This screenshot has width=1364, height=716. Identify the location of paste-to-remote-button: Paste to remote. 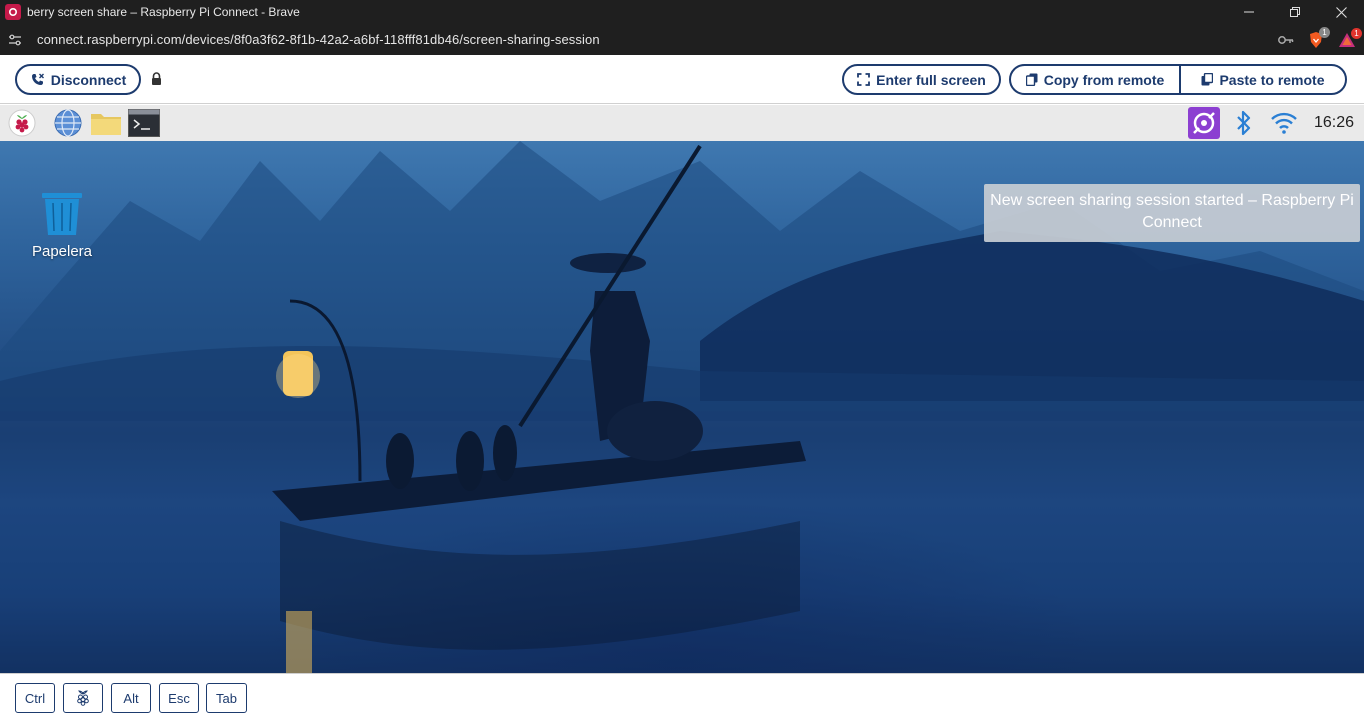
(1262, 79).